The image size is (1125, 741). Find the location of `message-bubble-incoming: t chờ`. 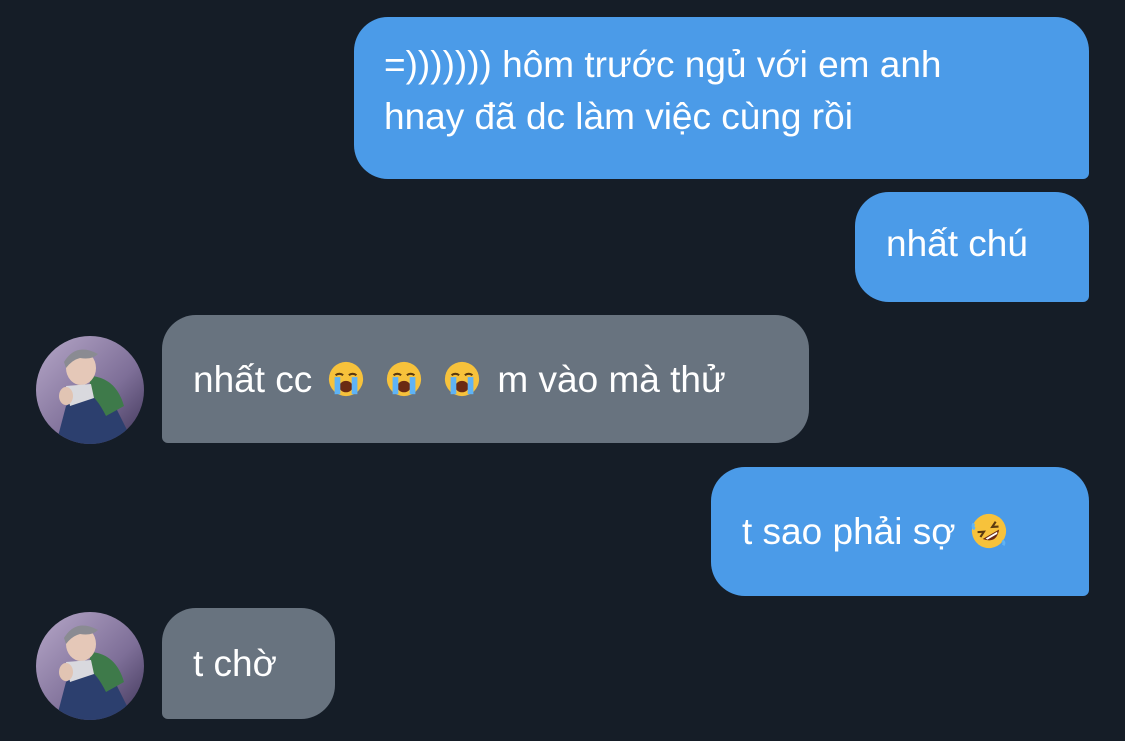

message-bubble-incoming: t chờ is located at coordinates (248, 663).